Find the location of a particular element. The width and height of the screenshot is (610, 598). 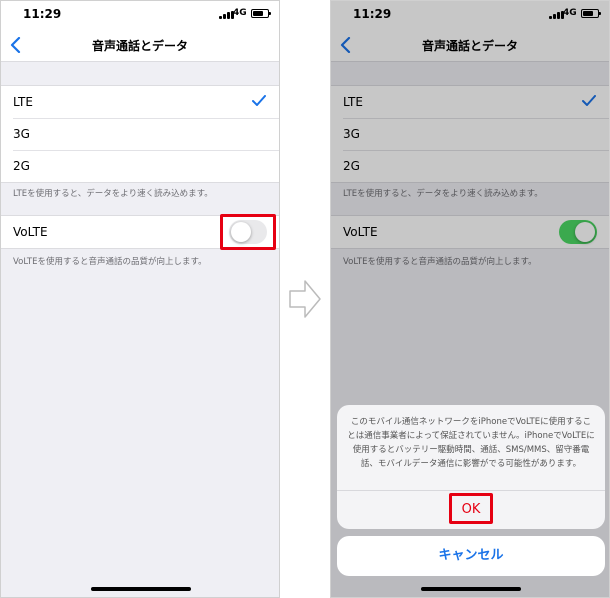

option-label: LTE is located at coordinates (23, 102).